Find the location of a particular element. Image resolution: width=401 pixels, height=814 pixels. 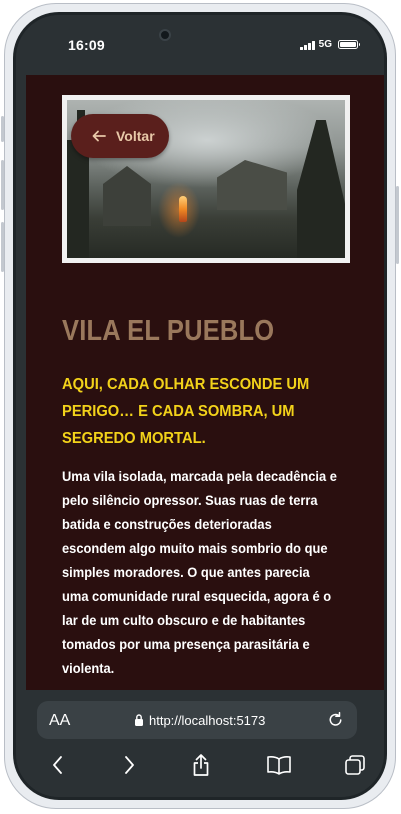

battery-icon is located at coordinates (349, 44).